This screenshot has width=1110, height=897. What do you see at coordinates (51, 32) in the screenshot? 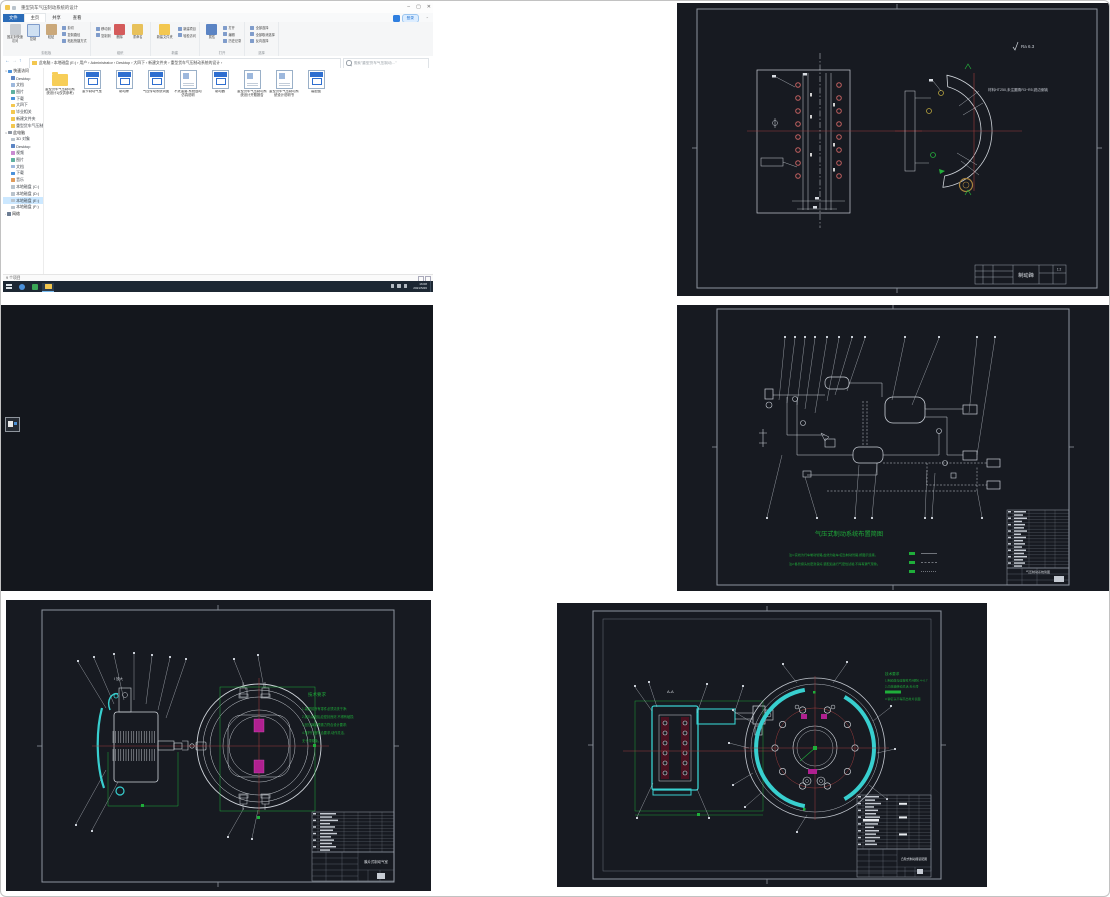
I see `paste-button: 粘贴` at bounding box center [51, 32].